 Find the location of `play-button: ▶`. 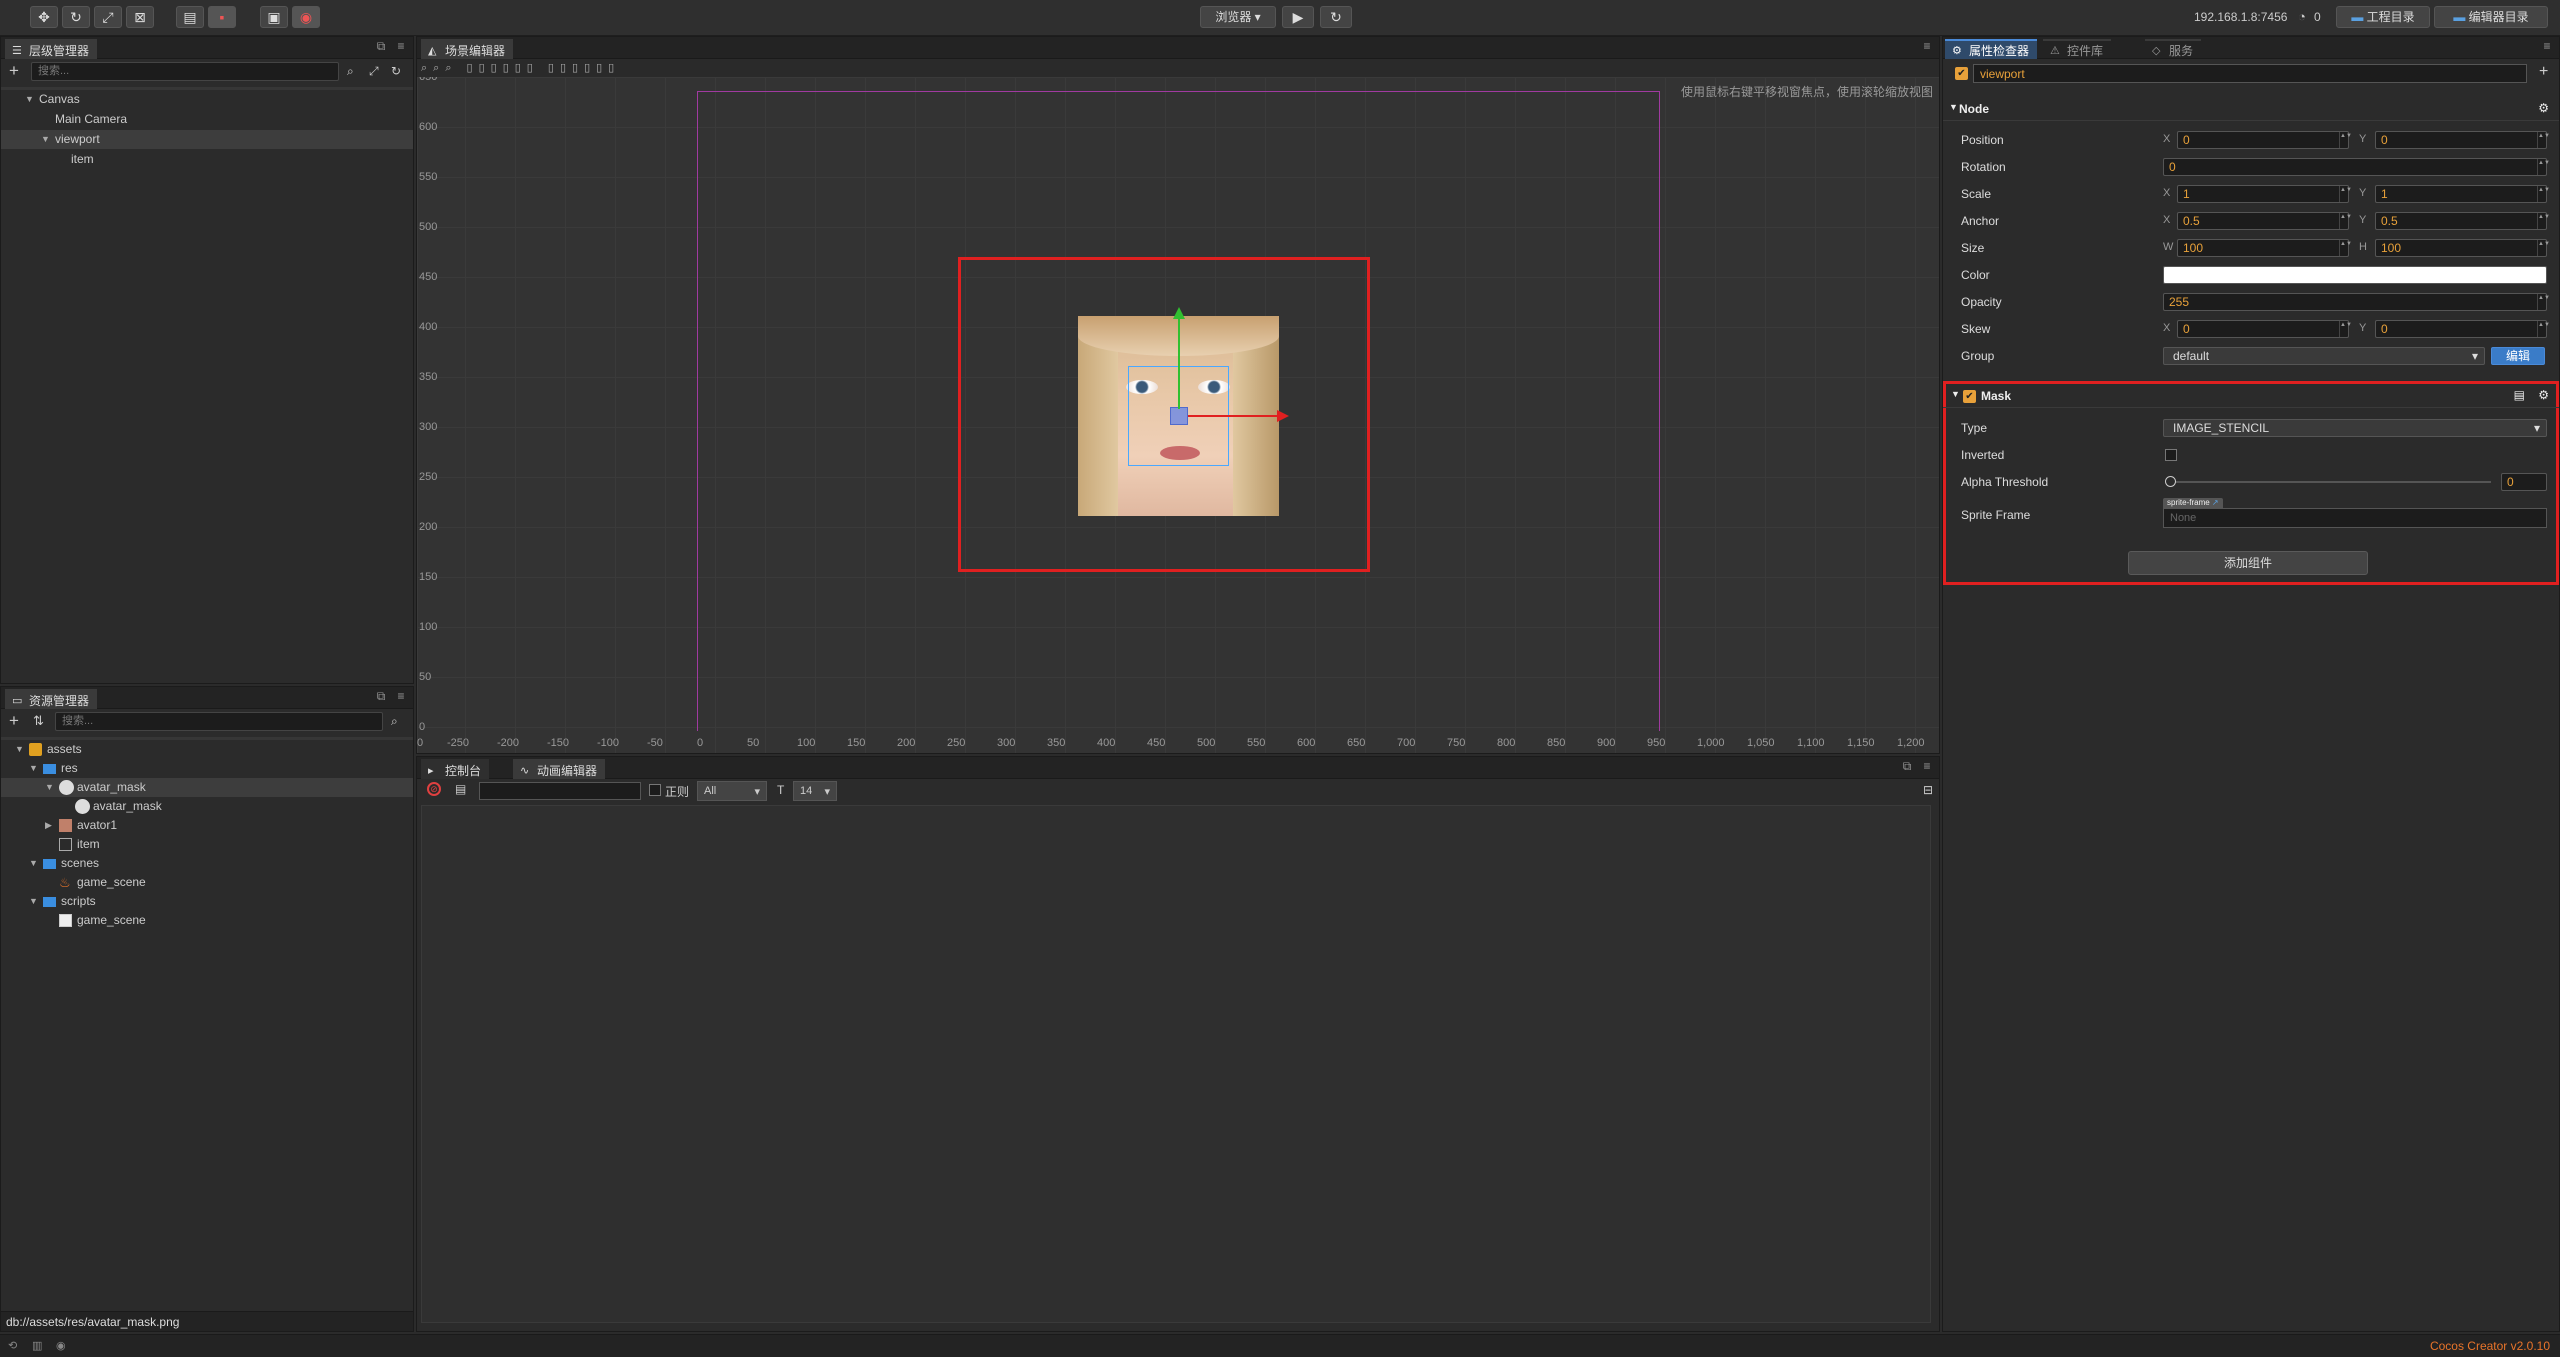

play-button: ▶ is located at coordinates (1298, 17).